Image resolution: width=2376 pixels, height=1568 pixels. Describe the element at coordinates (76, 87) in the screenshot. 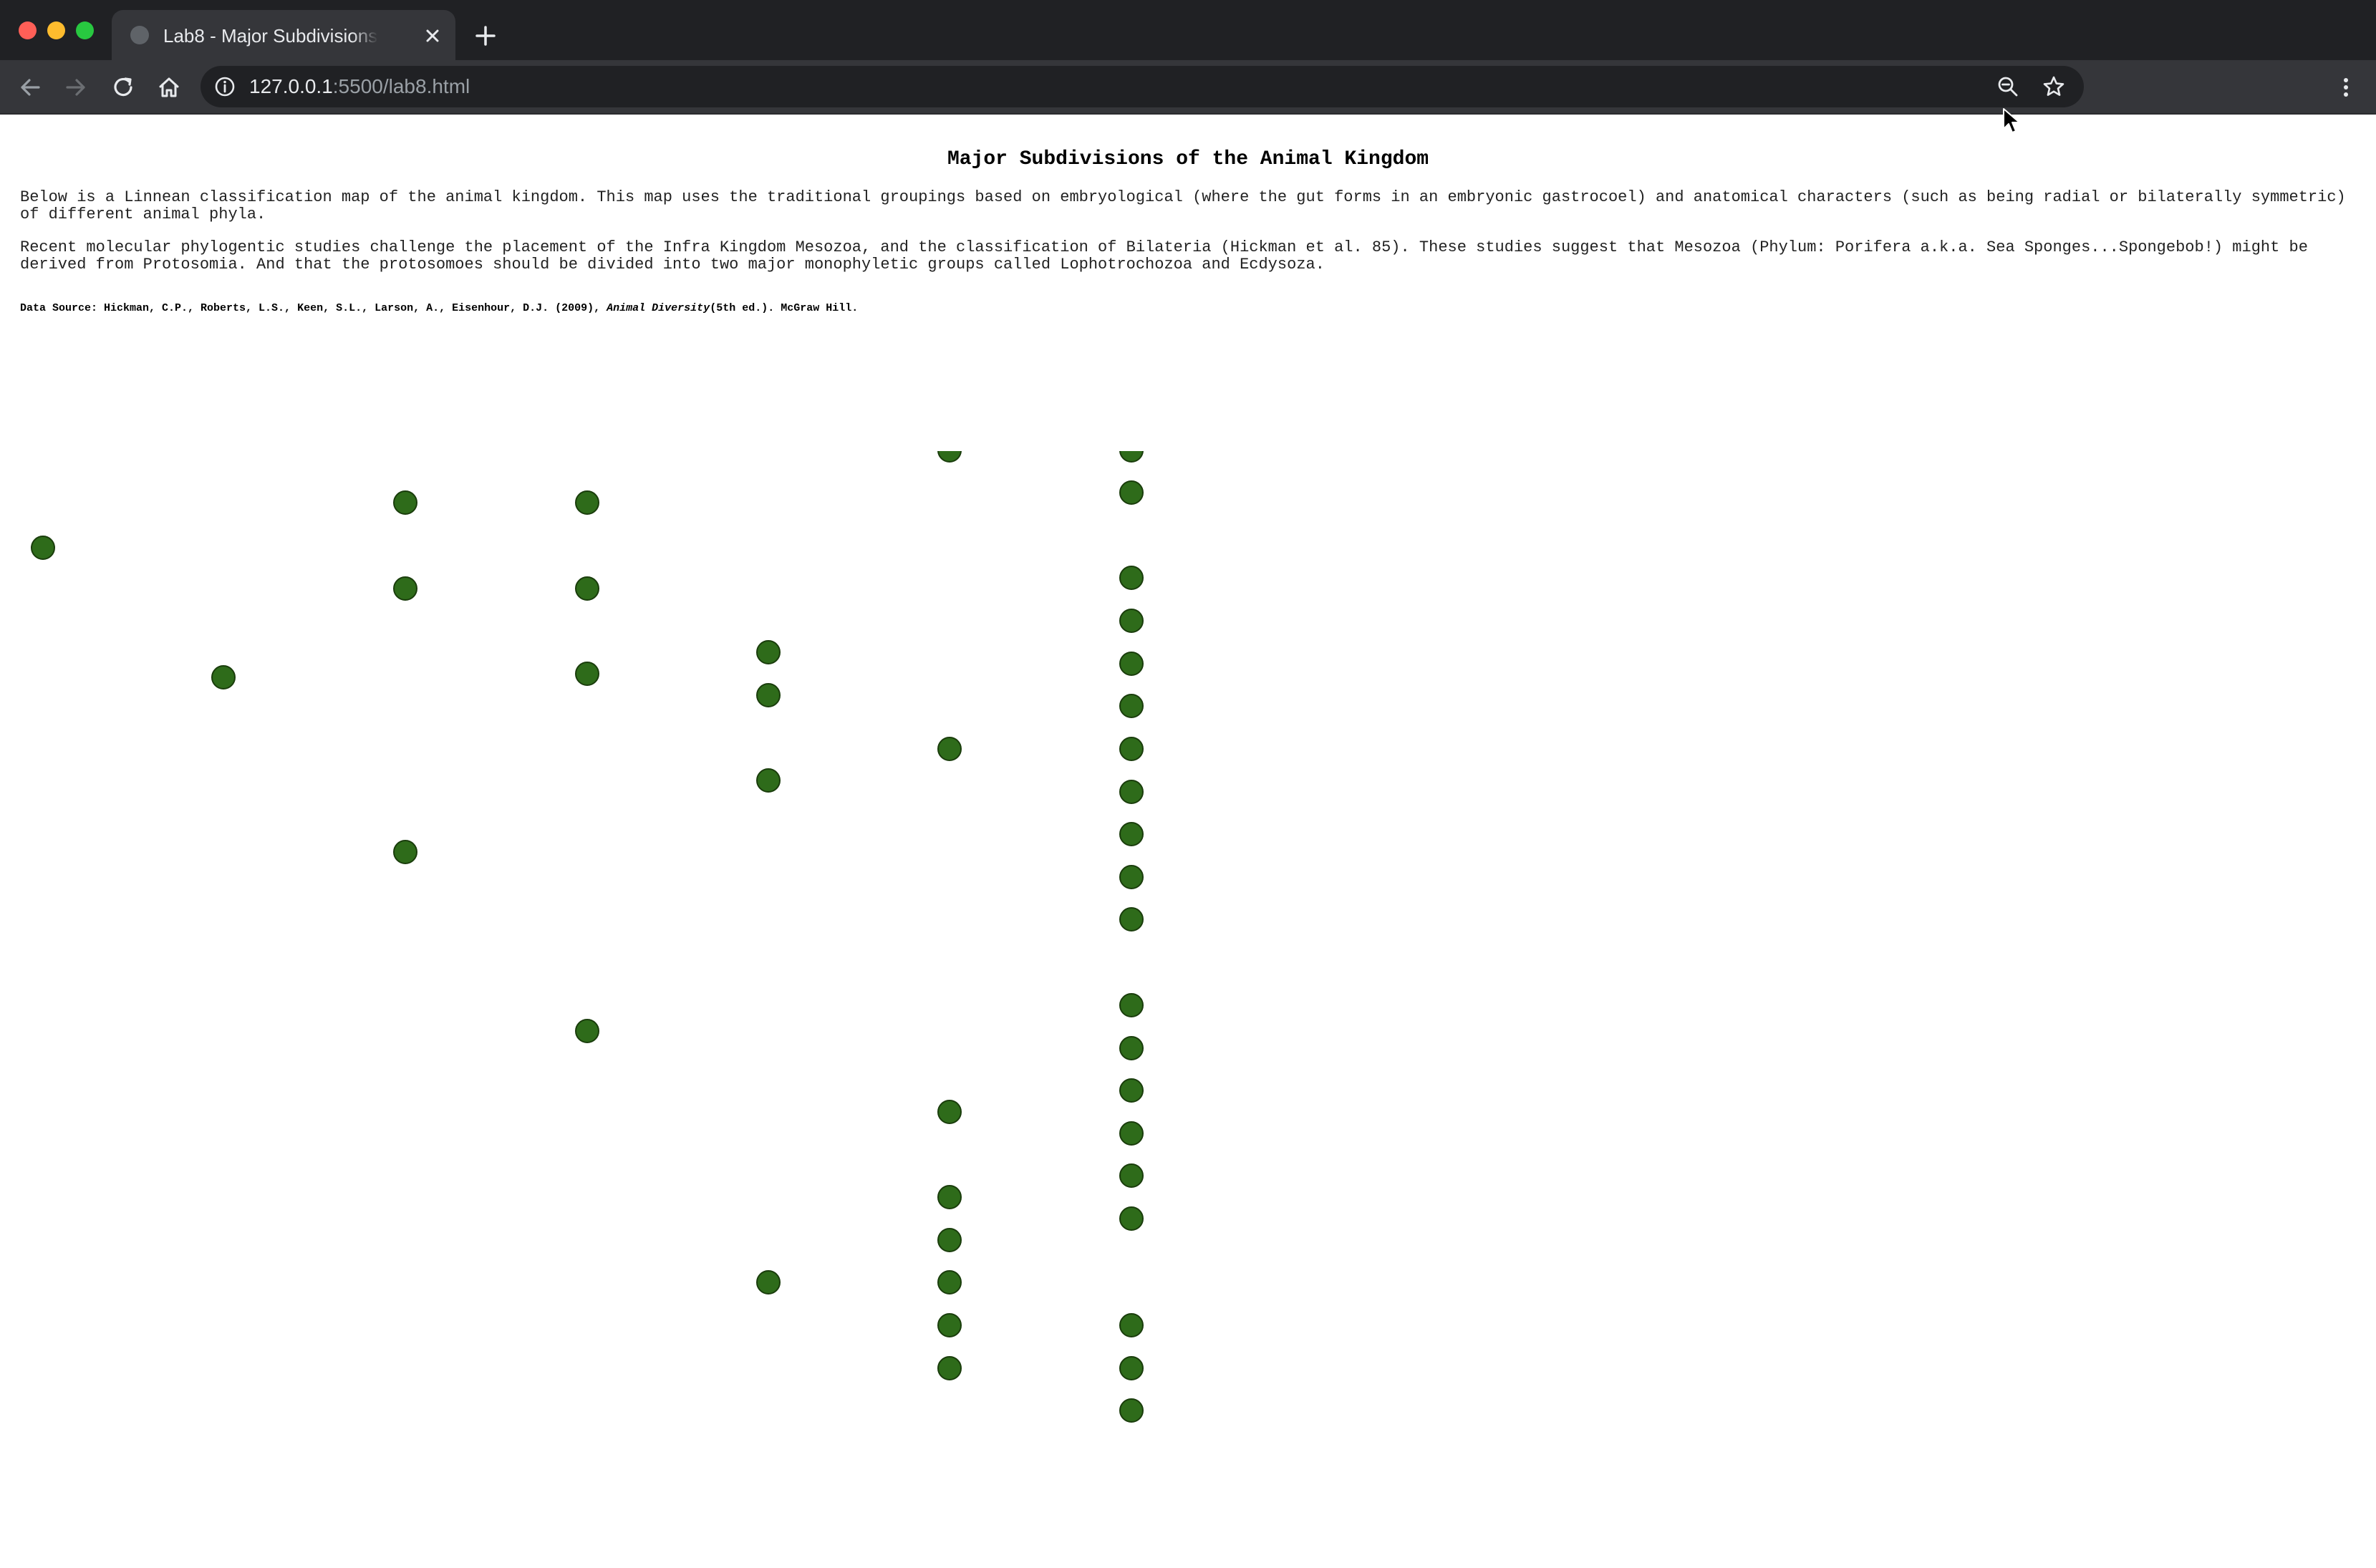

I see `forward-arrow-icon` at that location.